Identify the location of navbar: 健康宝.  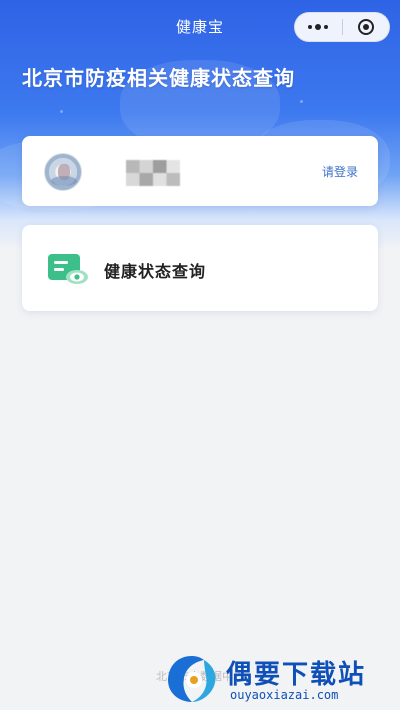
(200, 27).